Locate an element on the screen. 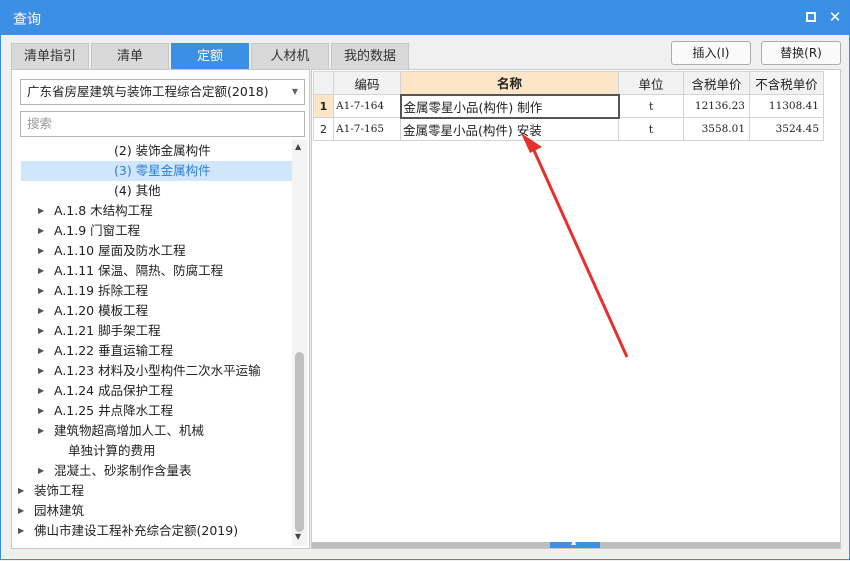 This screenshot has width=850, height=561. code-cell: A1-7-165 is located at coordinates (367, 129).